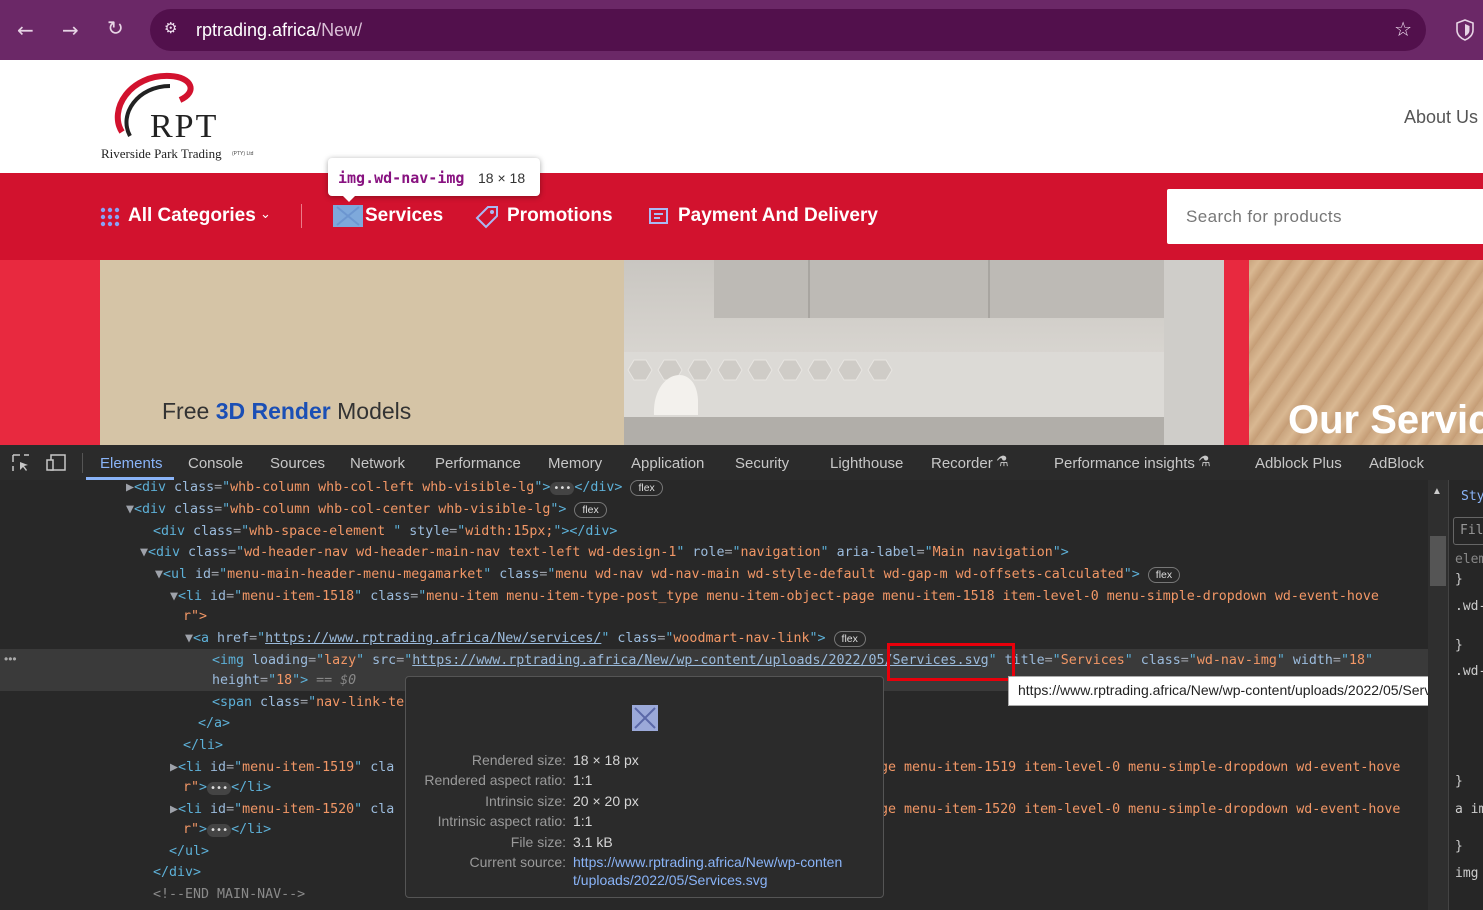 This screenshot has height=910, width=1483. I want to click on tab-performance-insights: Performance insights, so click(1124, 463).